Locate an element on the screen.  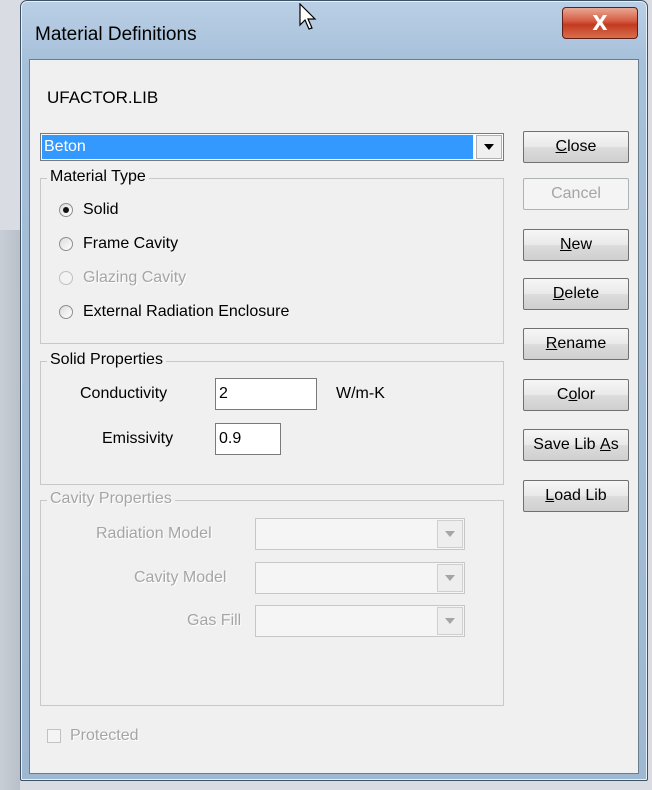
new-button: New is located at coordinates (576, 245).